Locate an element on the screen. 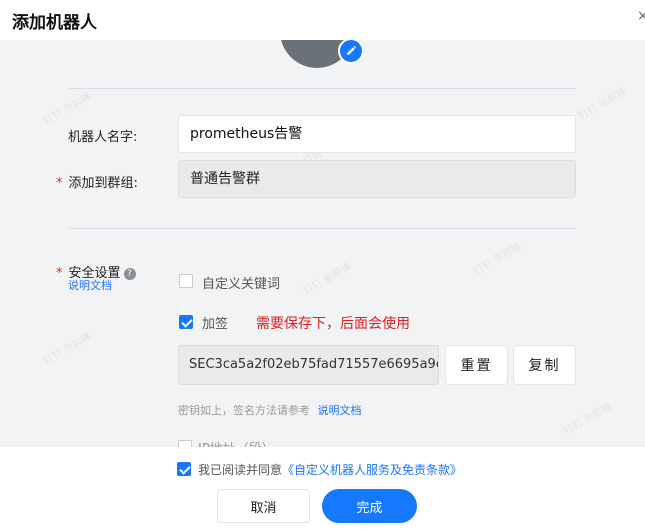 The image size is (645, 531). agree-checkbox is located at coordinates (184, 469).